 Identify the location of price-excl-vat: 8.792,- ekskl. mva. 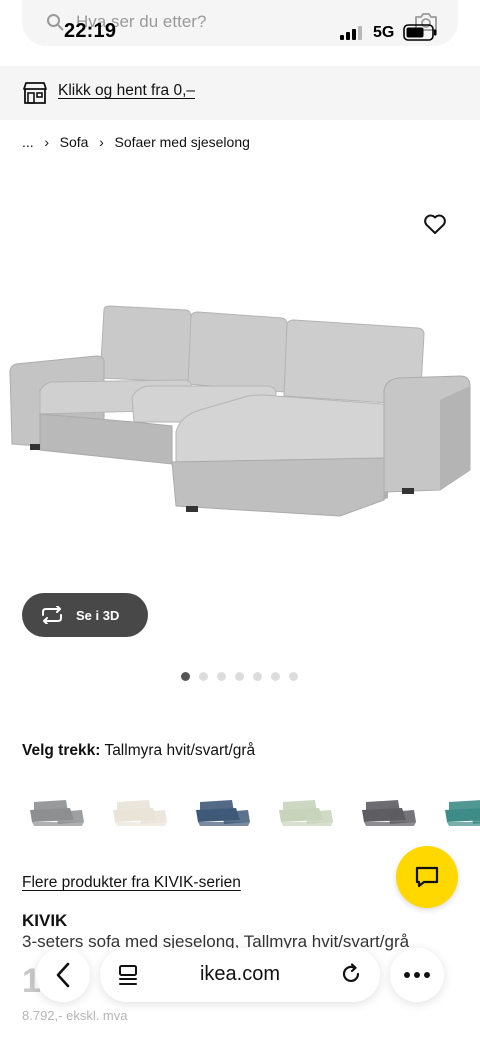
(75, 1015).